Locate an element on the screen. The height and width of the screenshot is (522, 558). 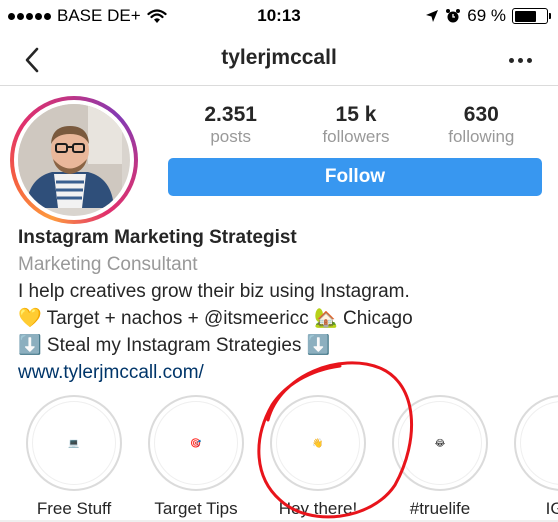
profile-name: Instagram Marketing Strategist is located at coordinates (157, 237).